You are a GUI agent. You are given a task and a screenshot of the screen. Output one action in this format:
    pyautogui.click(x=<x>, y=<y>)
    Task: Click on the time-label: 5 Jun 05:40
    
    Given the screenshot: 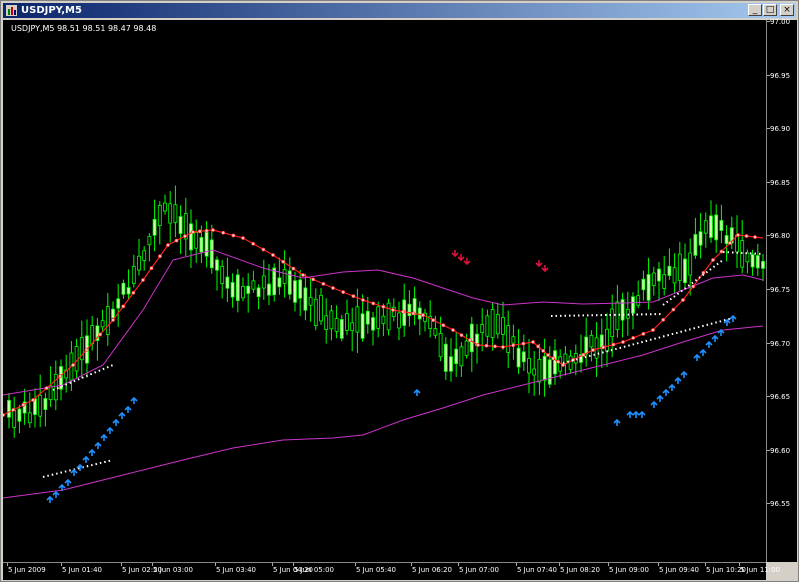 What is the action you would take?
    pyautogui.click(x=376, y=570)
    